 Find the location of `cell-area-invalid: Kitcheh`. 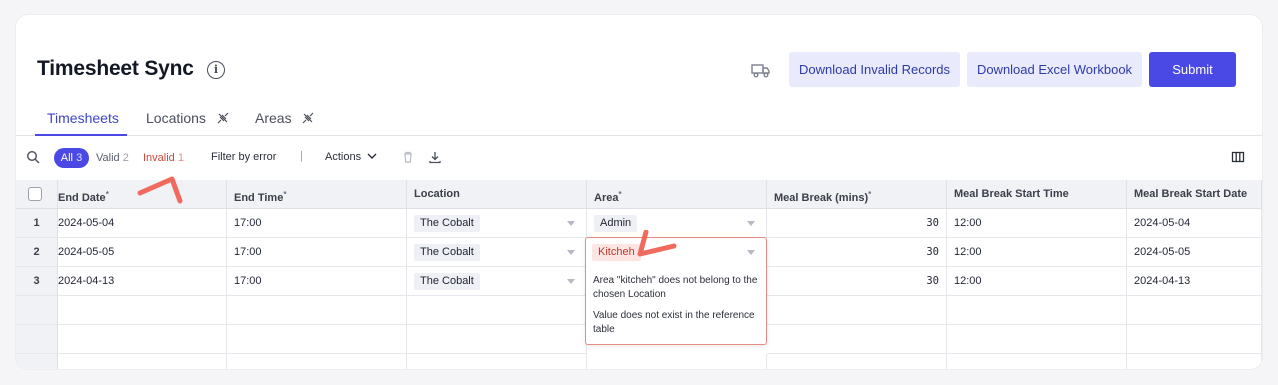

cell-area-invalid: Kitcheh is located at coordinates (676, 252).